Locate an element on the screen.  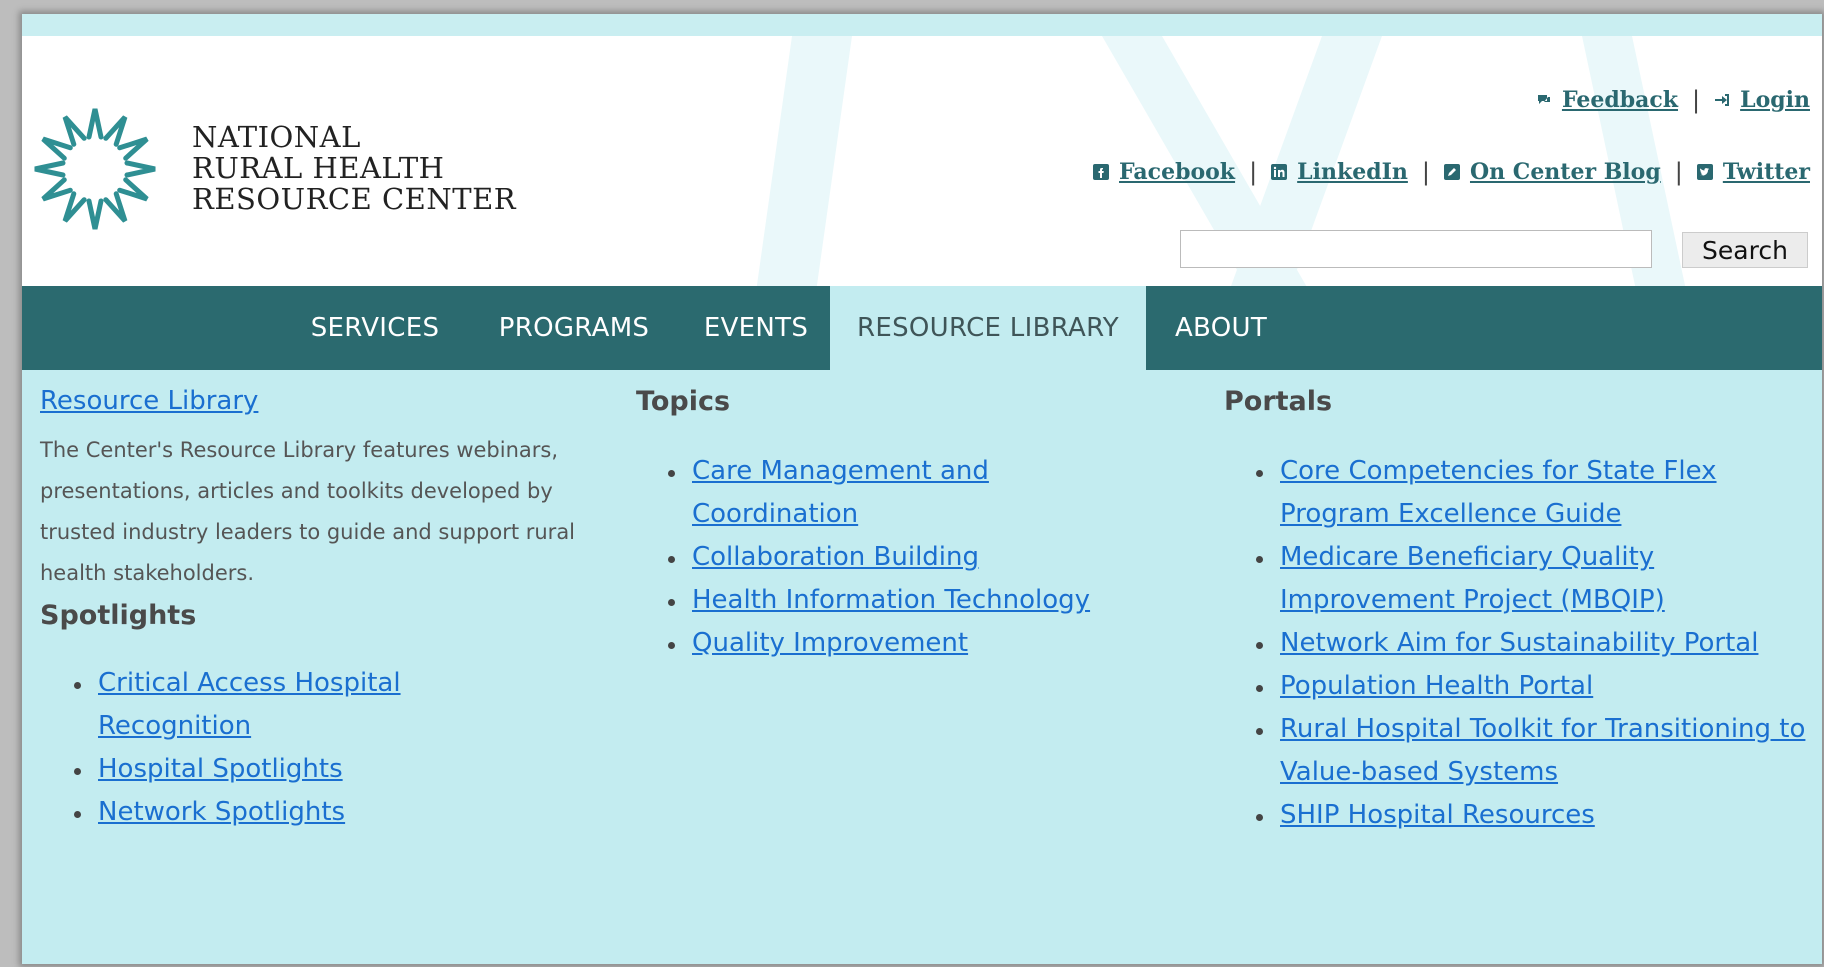
search-input is located at coordinates (1416, 249).